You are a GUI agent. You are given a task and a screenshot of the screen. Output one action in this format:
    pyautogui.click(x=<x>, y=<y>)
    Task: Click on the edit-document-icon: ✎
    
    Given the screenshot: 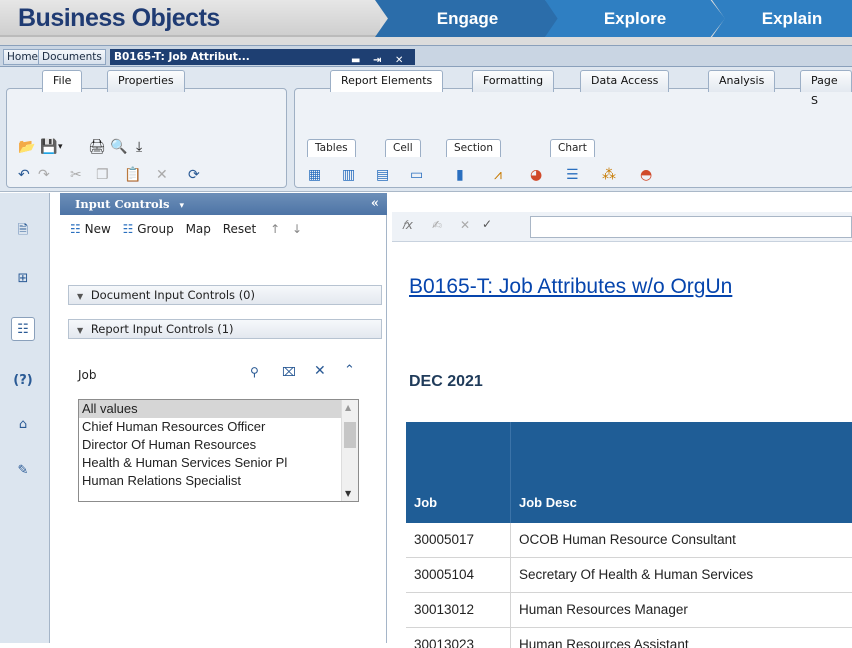 What is the action you would take?
    pyautogui.click(x=23, y=471)
    